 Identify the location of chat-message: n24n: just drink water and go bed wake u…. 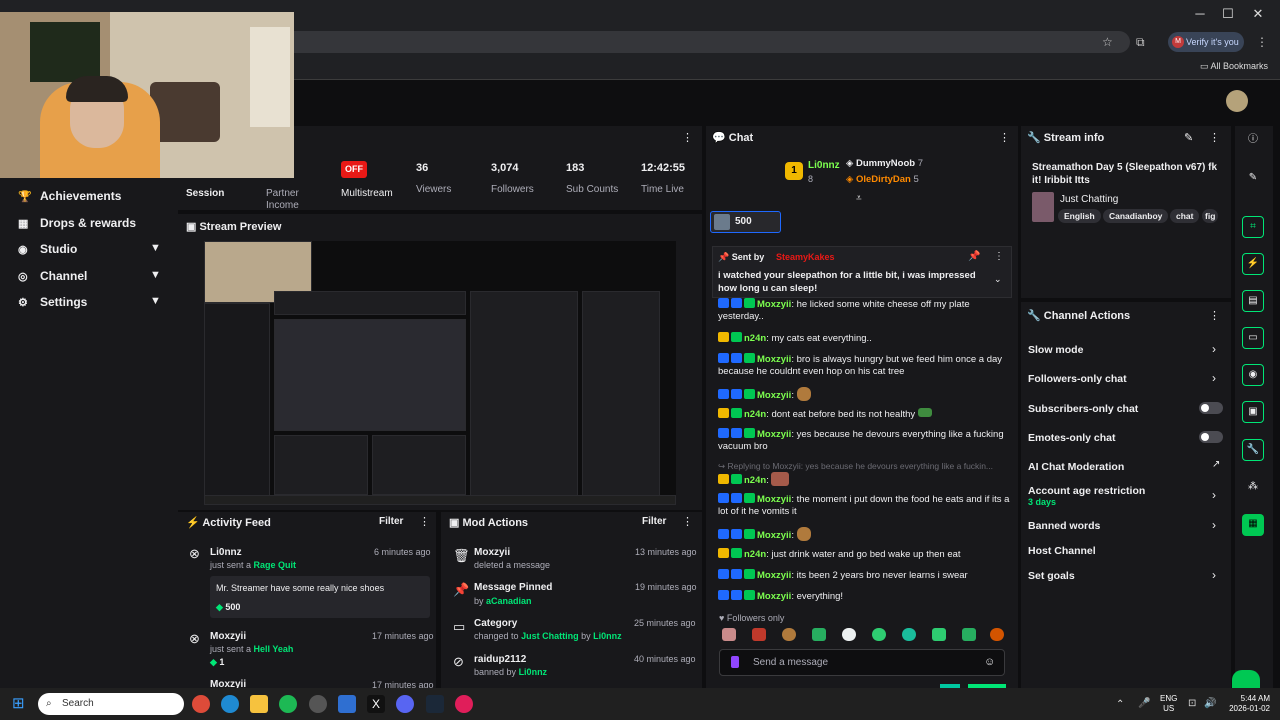
(865, 554).